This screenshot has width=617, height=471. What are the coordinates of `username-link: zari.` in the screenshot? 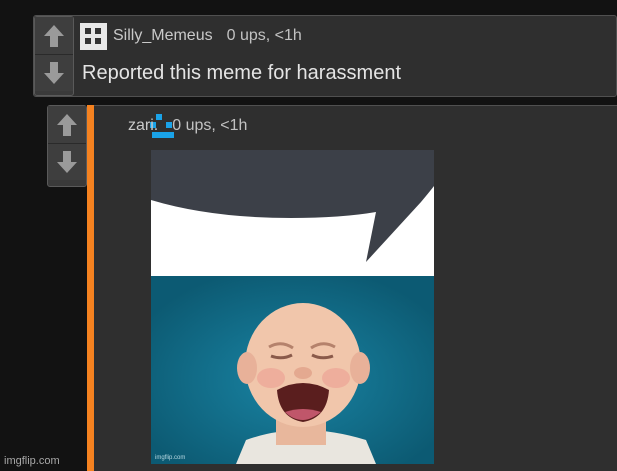 It's located at (143, 125).